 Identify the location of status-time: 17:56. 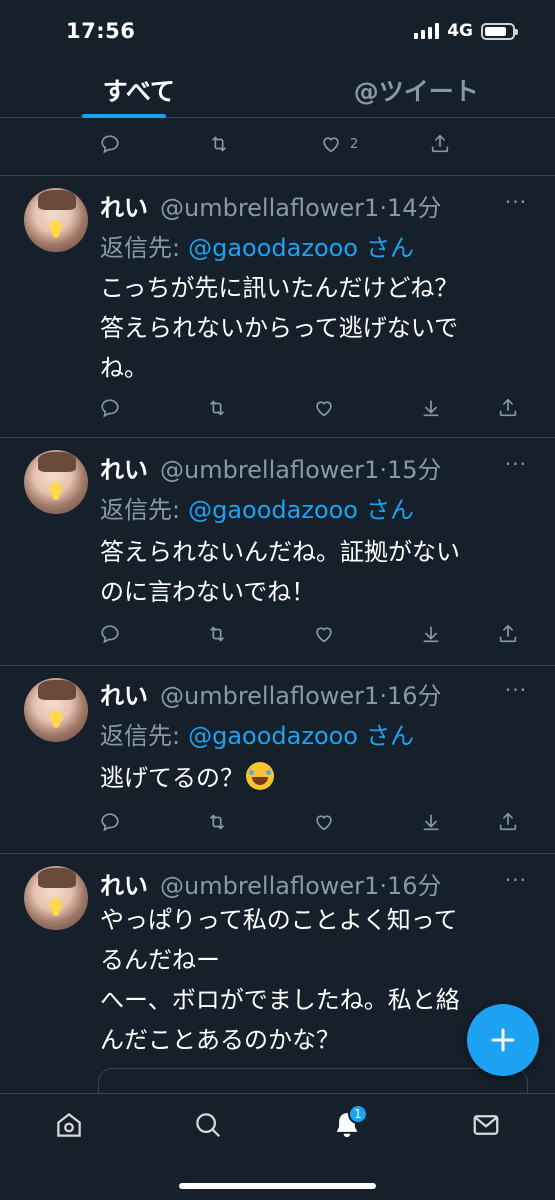
(101, 31).